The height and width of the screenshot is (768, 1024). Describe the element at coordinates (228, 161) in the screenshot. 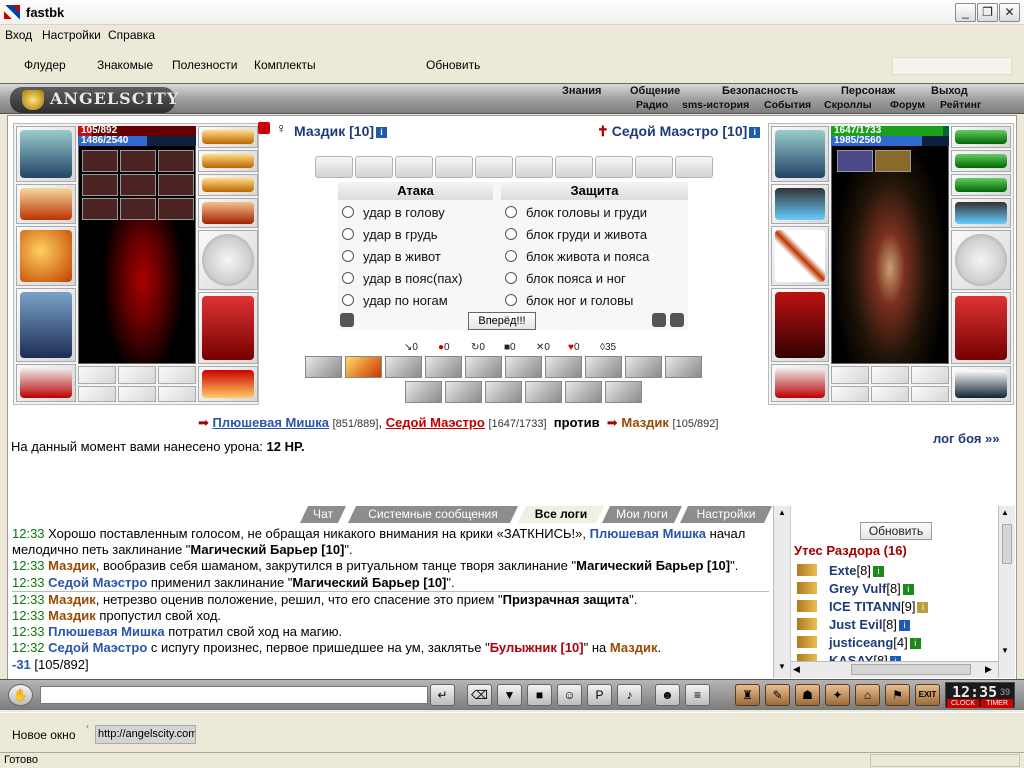

I see `amulet-slot` at that location.